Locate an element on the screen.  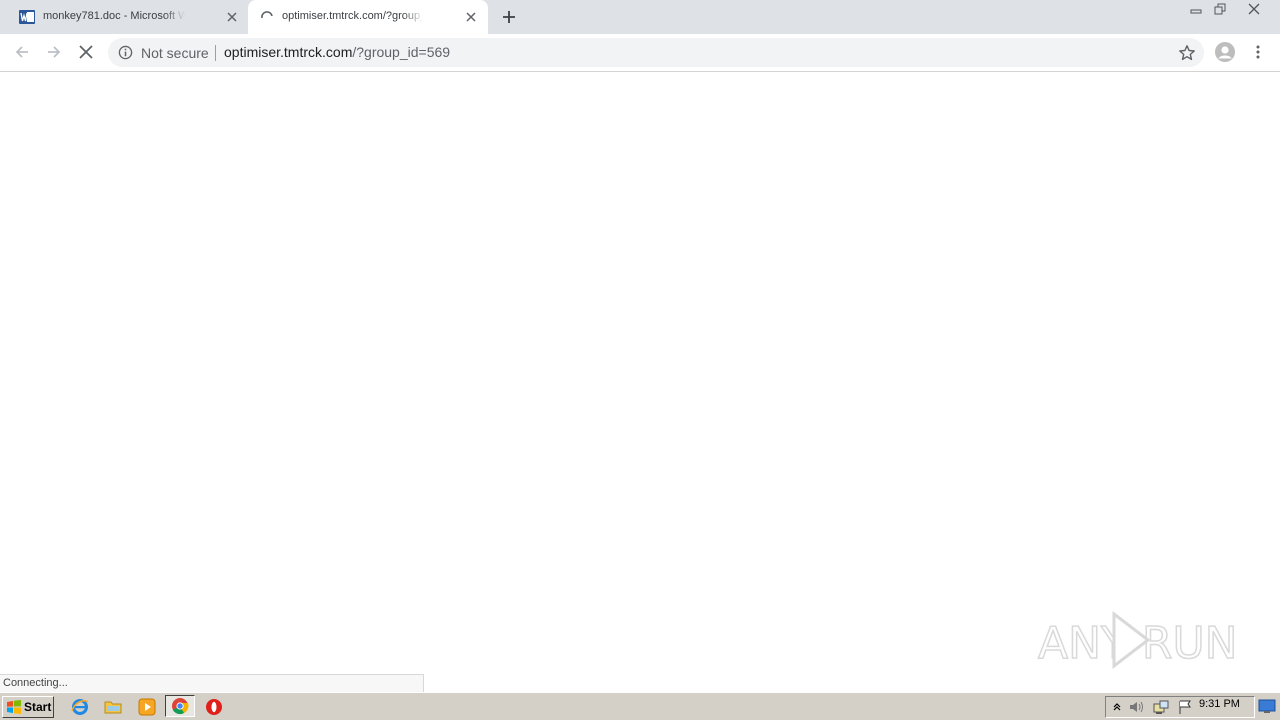
taskbar-internet-explorer is located at coordinates (80, 707).